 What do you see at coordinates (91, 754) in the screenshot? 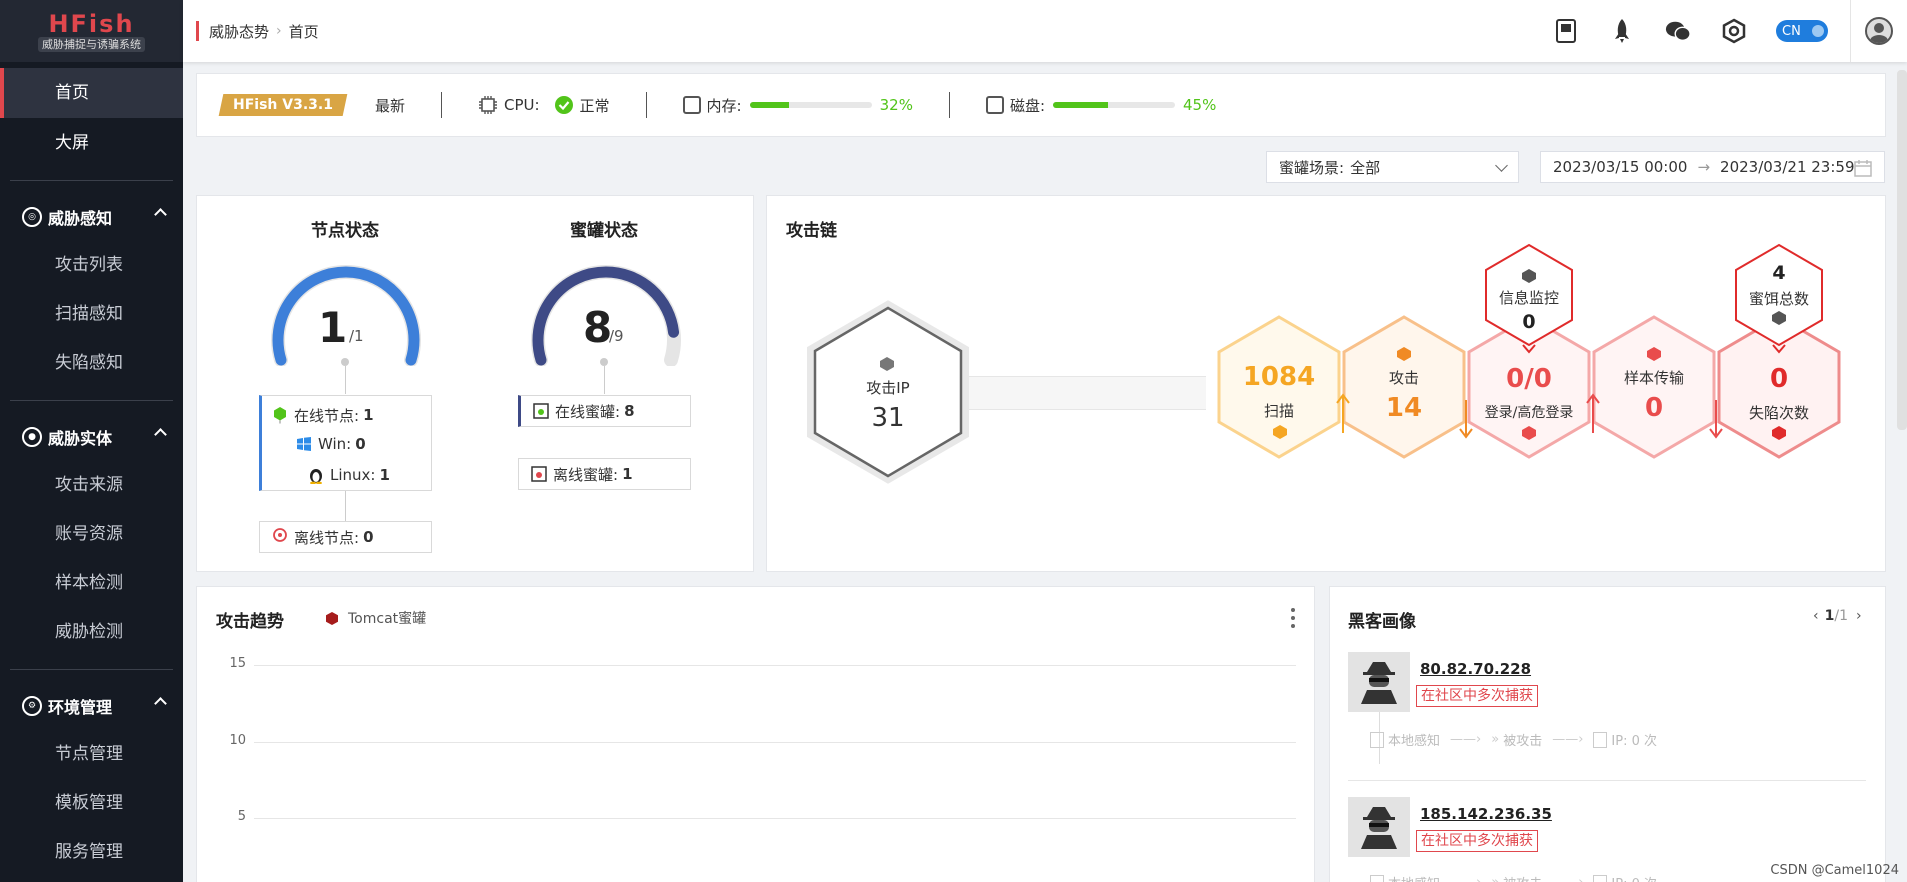
I see `nav-node-management: 节点管理` at bounding box center [91, 754].